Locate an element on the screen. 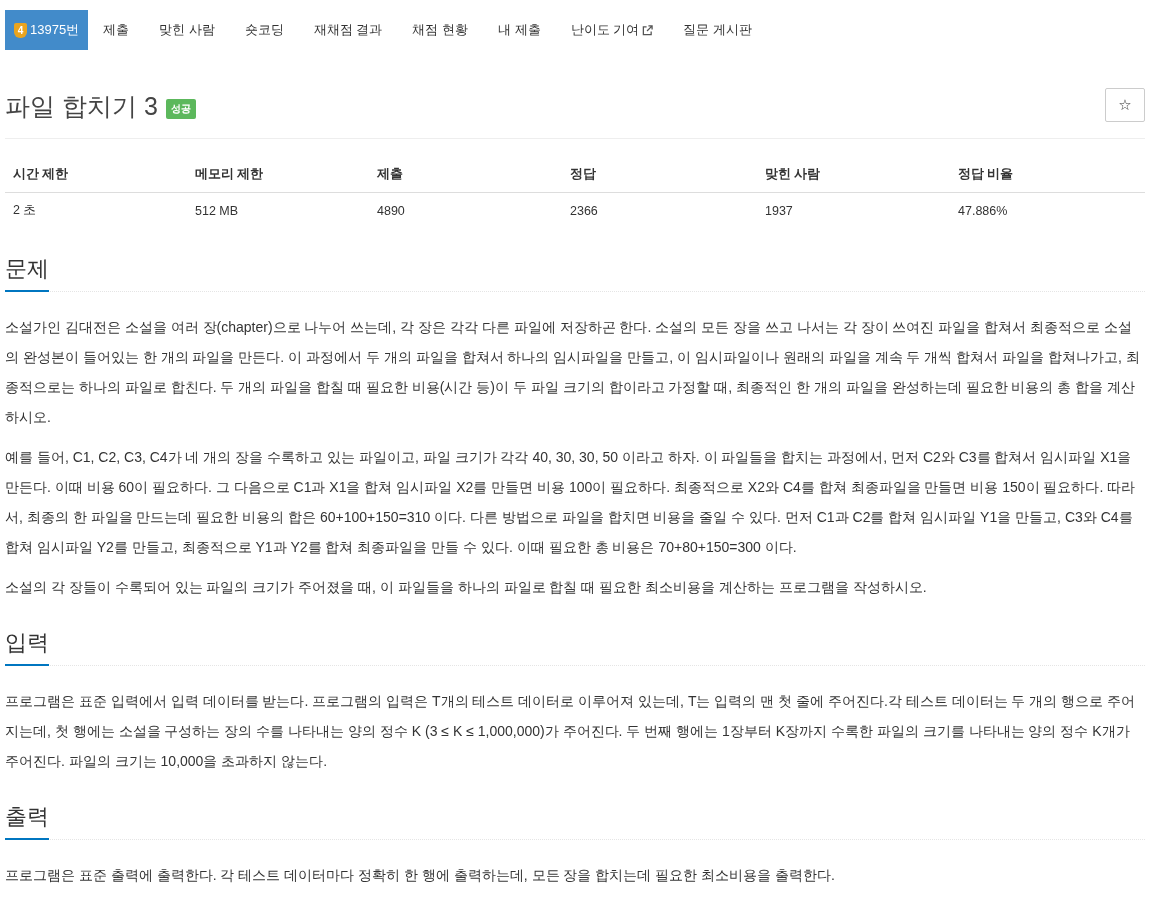 This screenshot has width=1162, height=909. problem-tab: 내 제출 is located at coordinates (519, 30).